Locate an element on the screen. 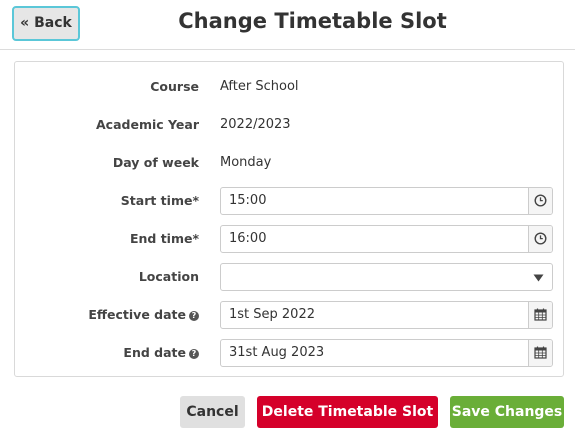 The width and height of the screenshot is (575, 436). delete-timetable-slot-button: Delete Timetable Slot » is located at coordinates (347, 412).